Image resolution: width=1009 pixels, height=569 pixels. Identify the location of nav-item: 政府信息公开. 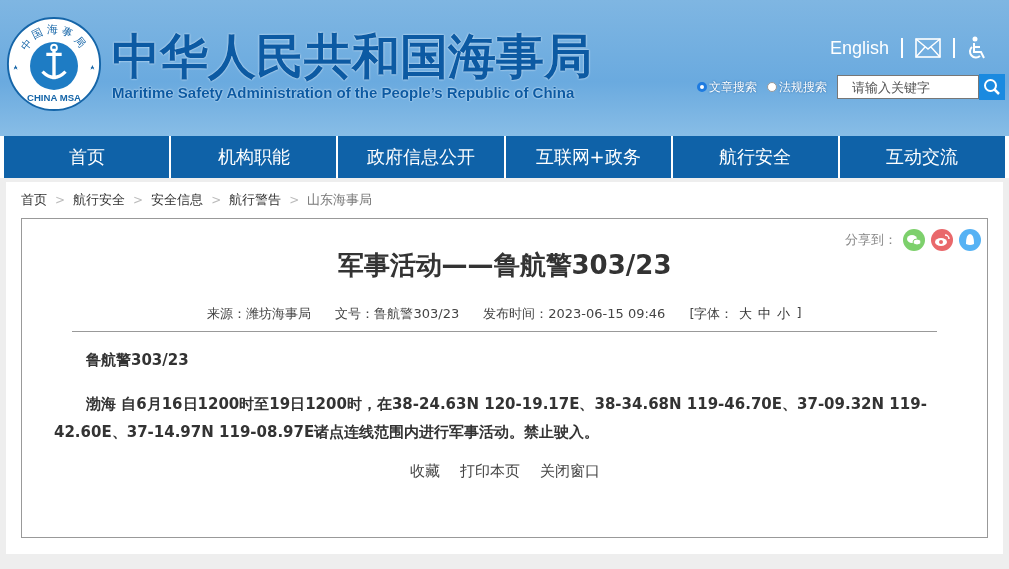
(421, 157).